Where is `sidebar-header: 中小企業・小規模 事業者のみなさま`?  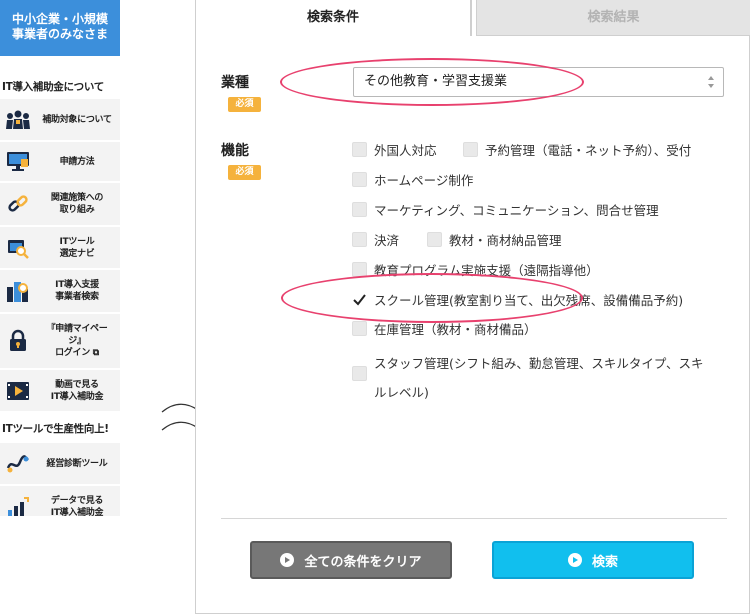
sidebar-header: 中小企業・小規模 事業者のみなさま is located at coordinates (60, 28).